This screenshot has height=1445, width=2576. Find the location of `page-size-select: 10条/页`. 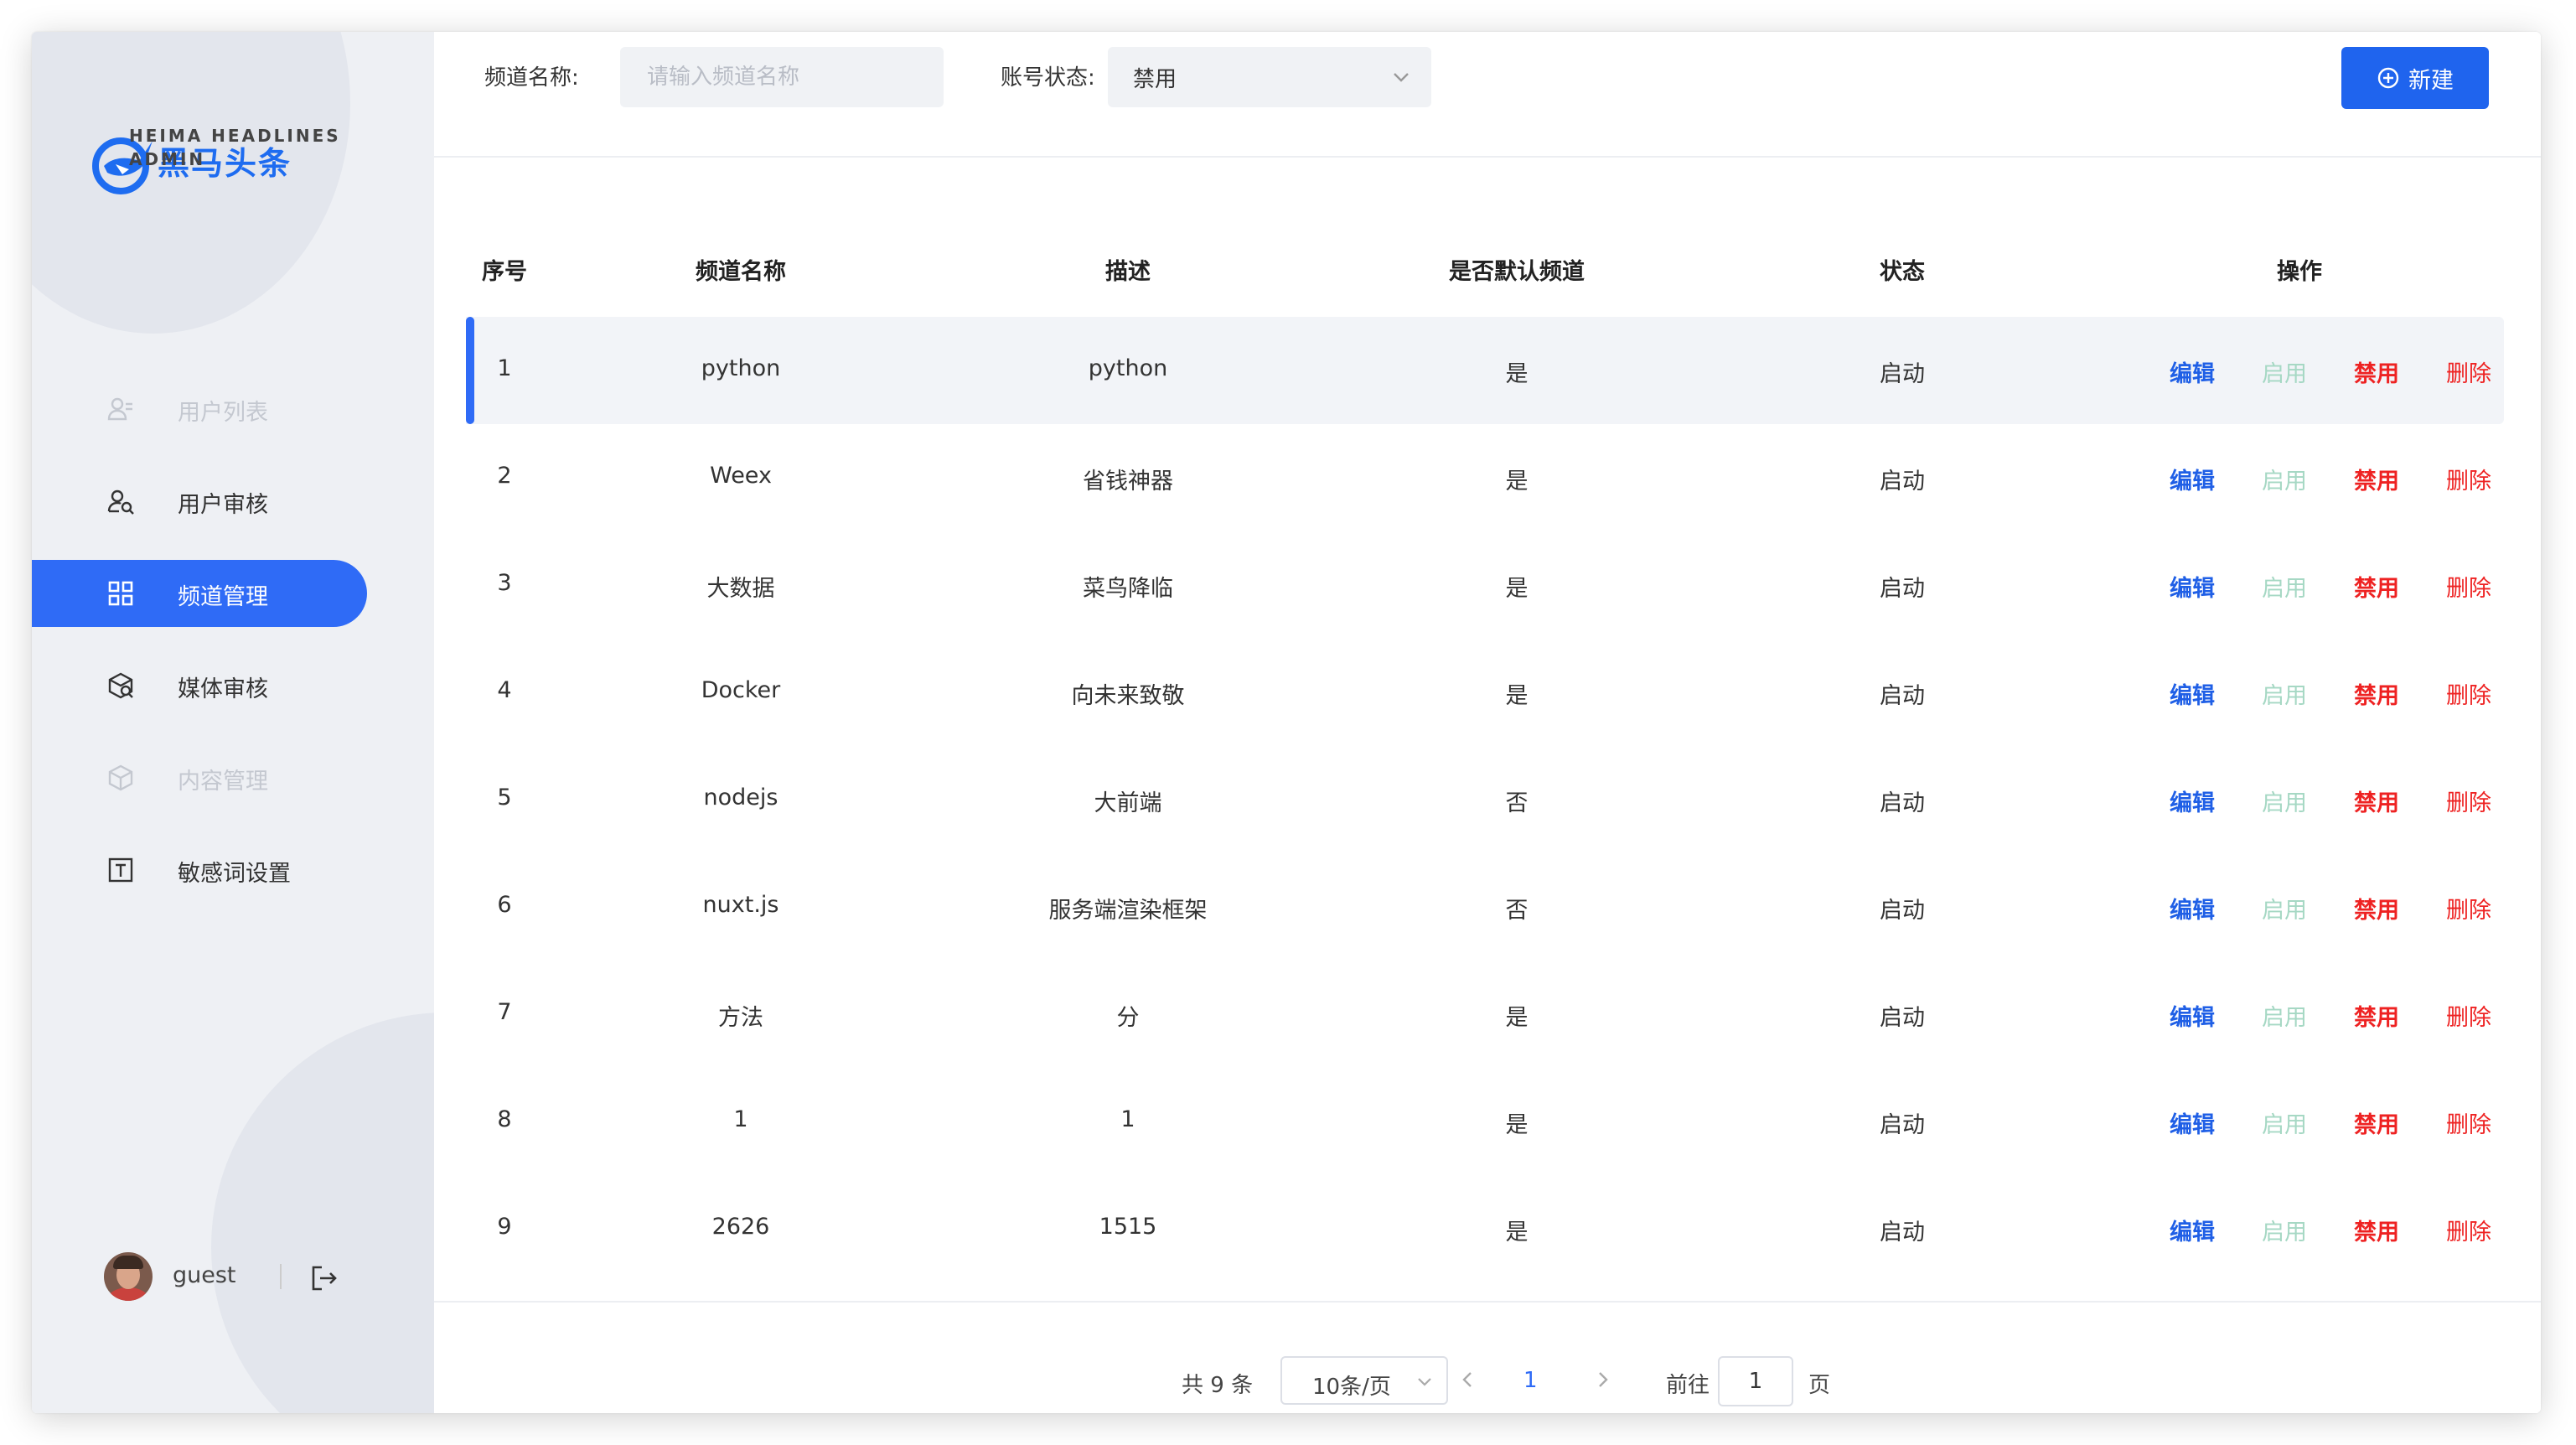

page-size-select: 10条/页 is located at coordinates (1364, 1380).